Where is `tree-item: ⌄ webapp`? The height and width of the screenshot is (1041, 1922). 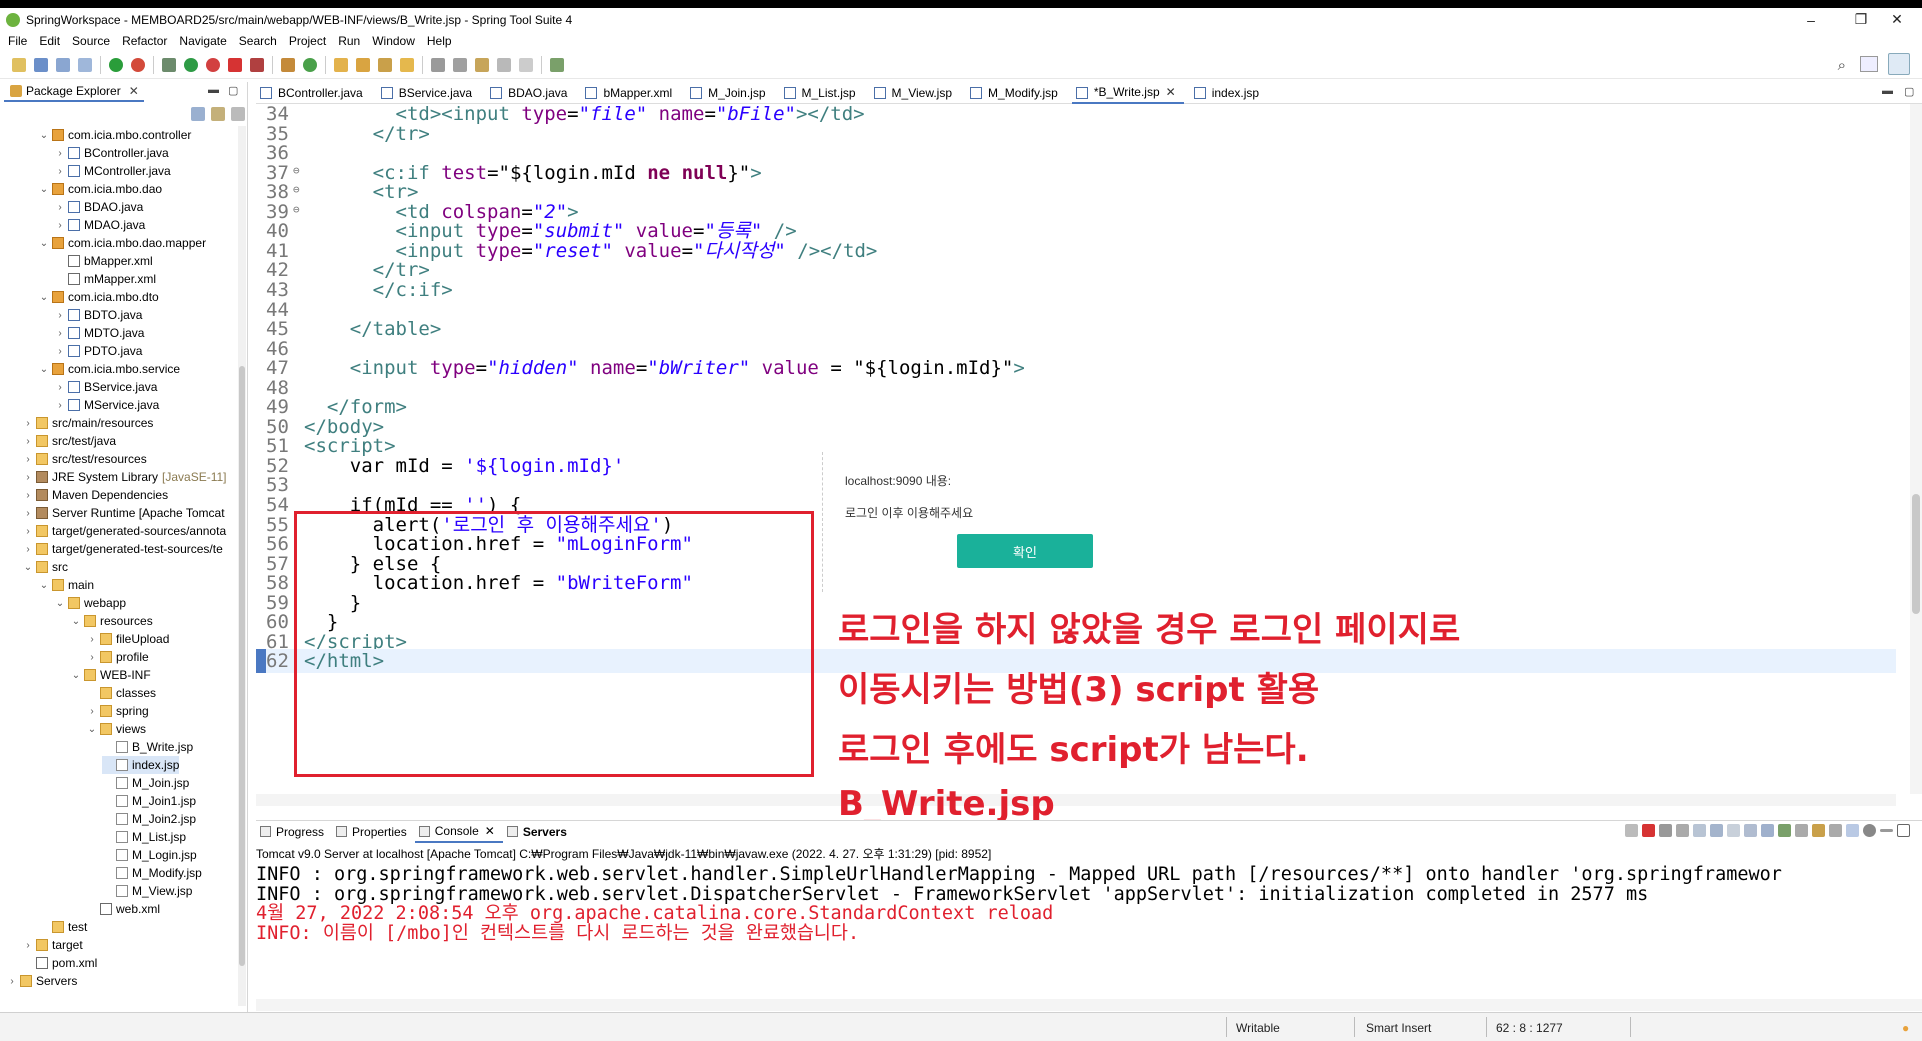 tree-item: ⌄ webapp is located at coordinates (90, 603).